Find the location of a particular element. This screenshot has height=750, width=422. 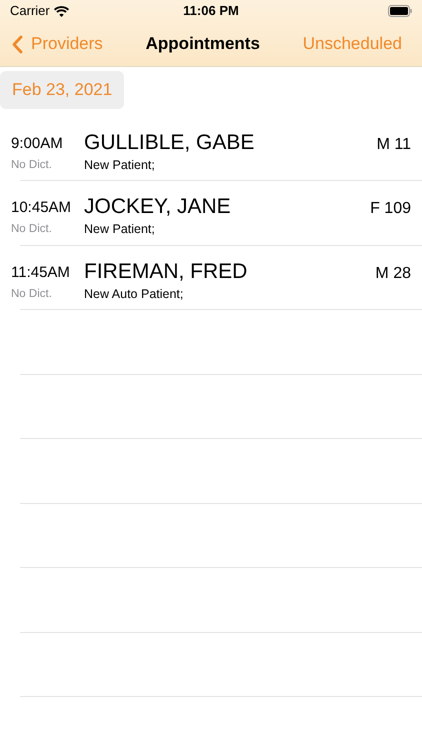

back-chevron-icon is located at coordinates (17, 44).